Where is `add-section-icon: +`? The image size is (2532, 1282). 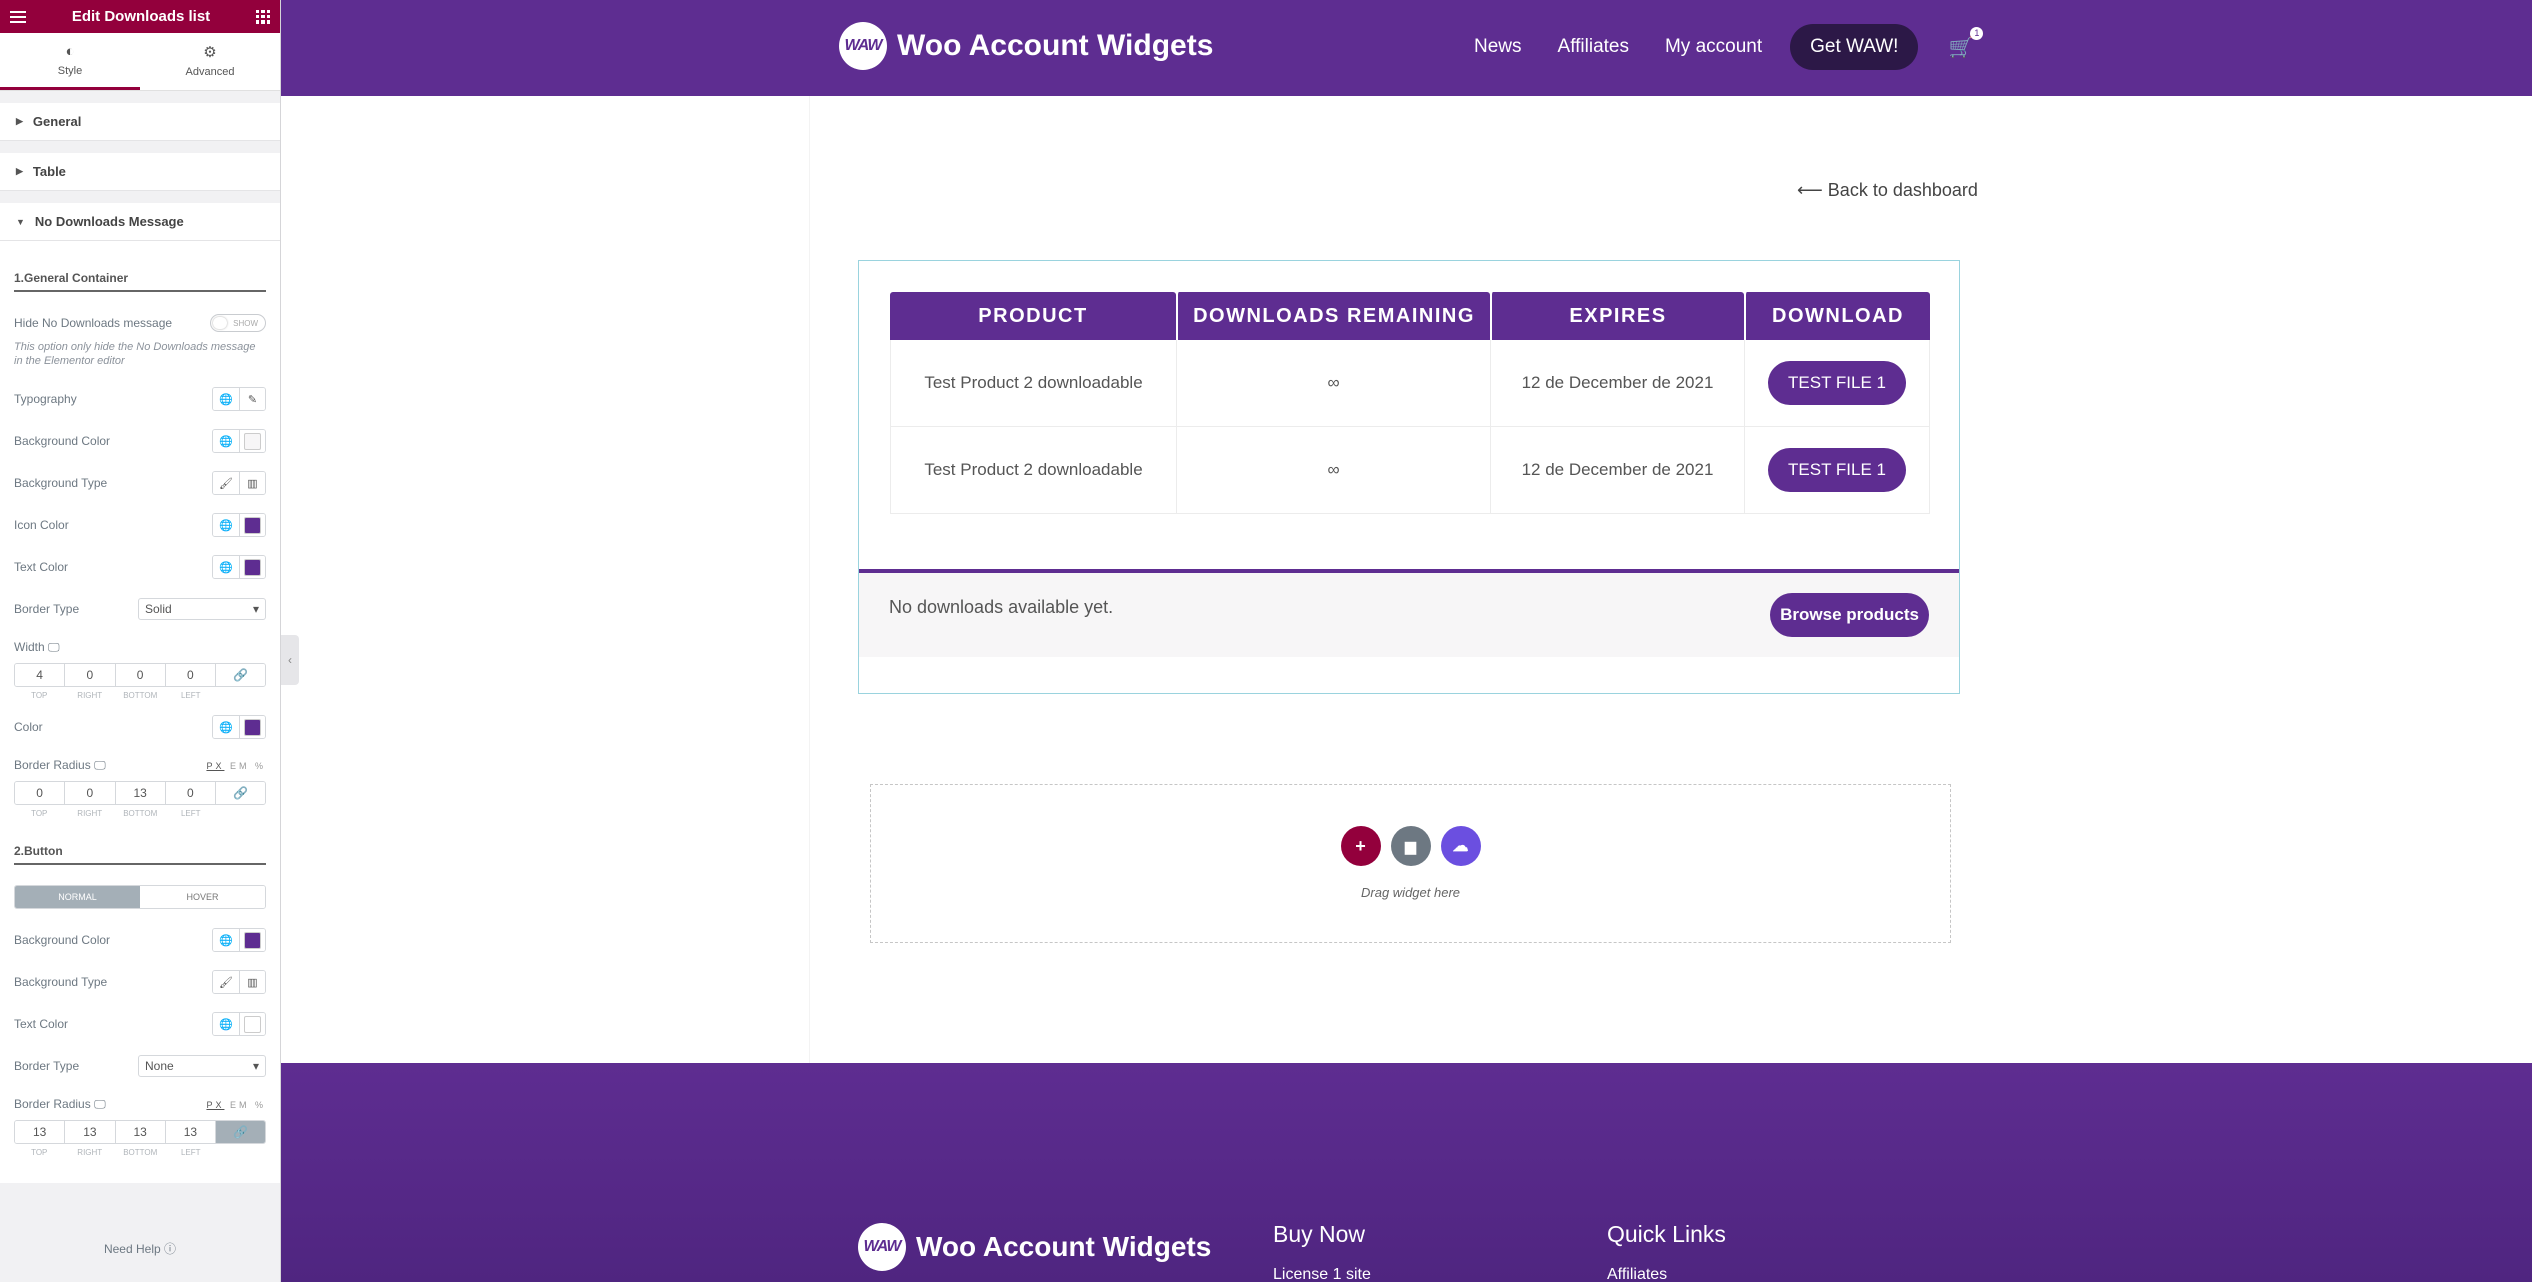 add-section-icon: + is located at coordinates (1360, 846).